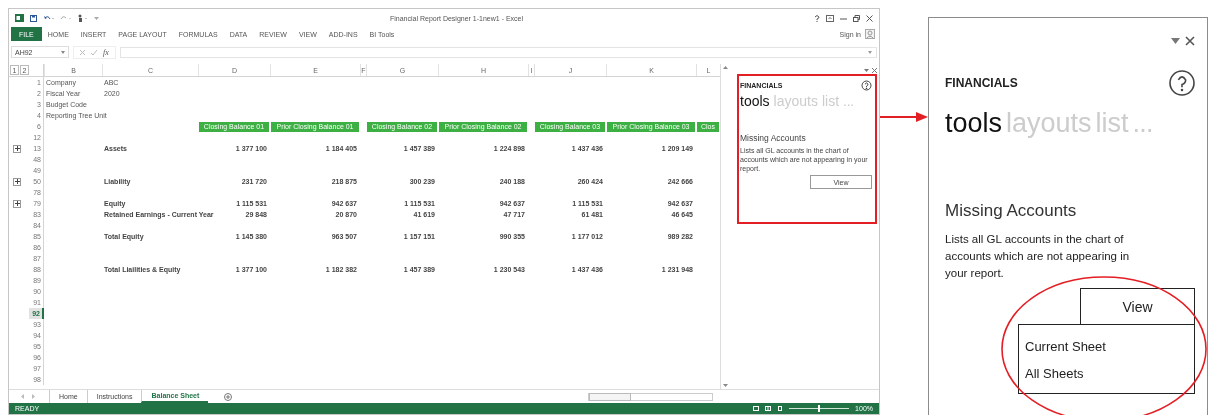 The image size is (1208, 415). What do you see at coordinates (1054, 373) in the screenshot?
I see `menu-item: All Sheets` at bounding box center [1054, 373].